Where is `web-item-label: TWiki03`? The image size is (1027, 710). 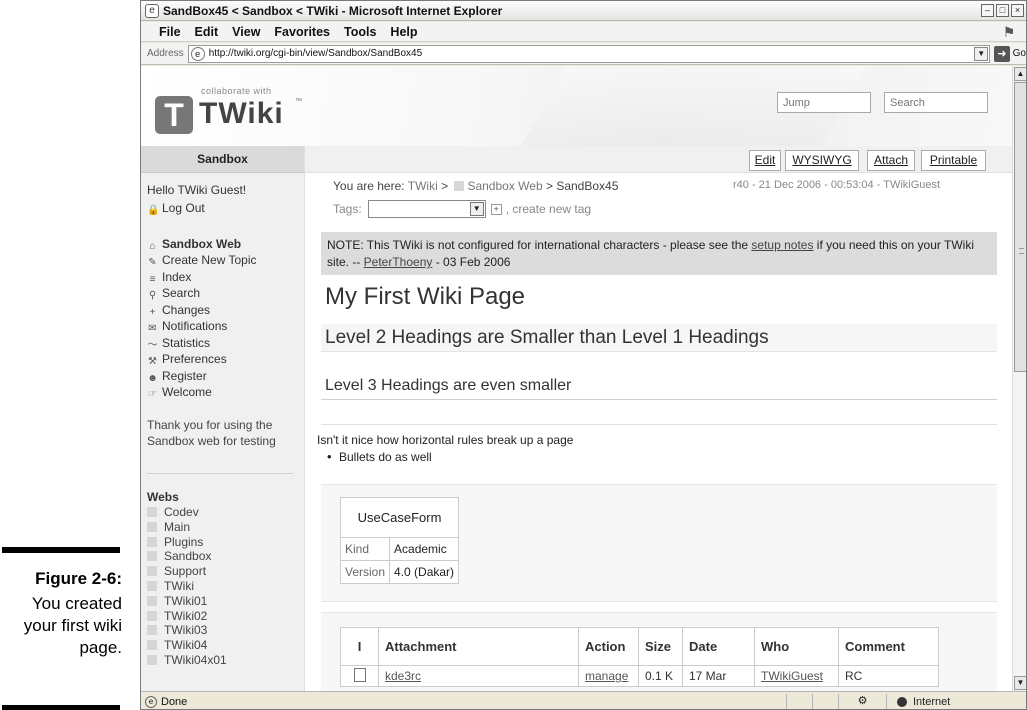
web-item-label: TWiki03 is located at coordinates (185, 630).